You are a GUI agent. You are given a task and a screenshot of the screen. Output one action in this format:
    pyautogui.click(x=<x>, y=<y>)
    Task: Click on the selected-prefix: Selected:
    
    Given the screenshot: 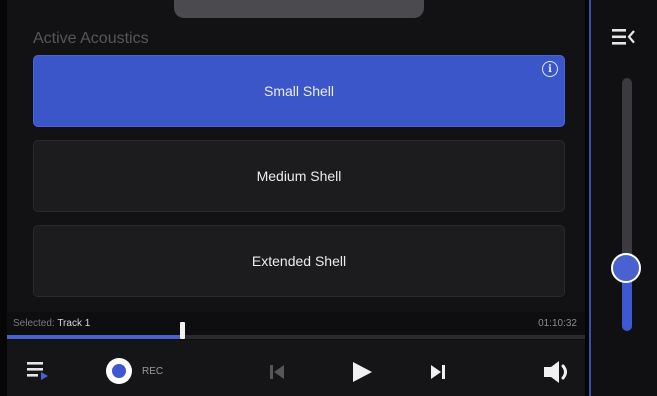 What is the action you would take?
    pyautogui.click(x=34, y=323)
    